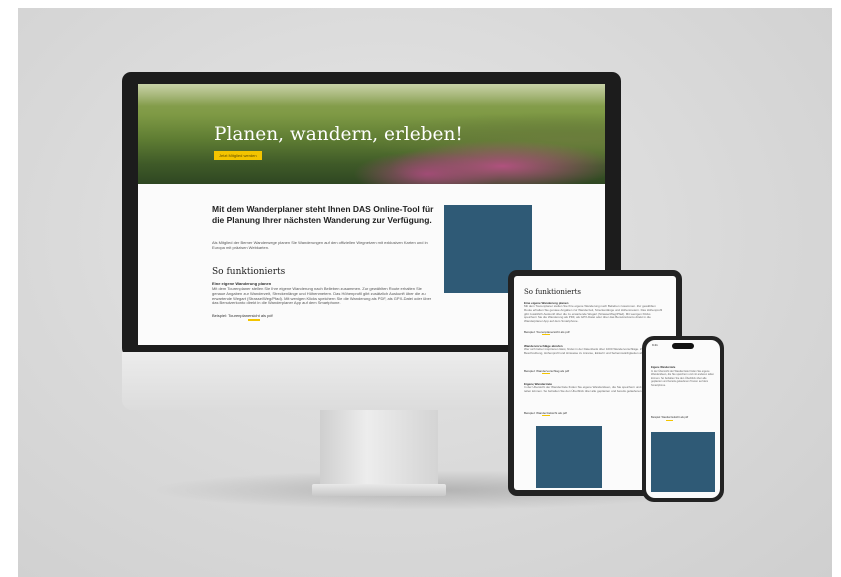 This screenshot has width=841, height=577. Describe the element at coordinates (655, 345) in the screenshot. I see `status-time: 9:41` at that location.